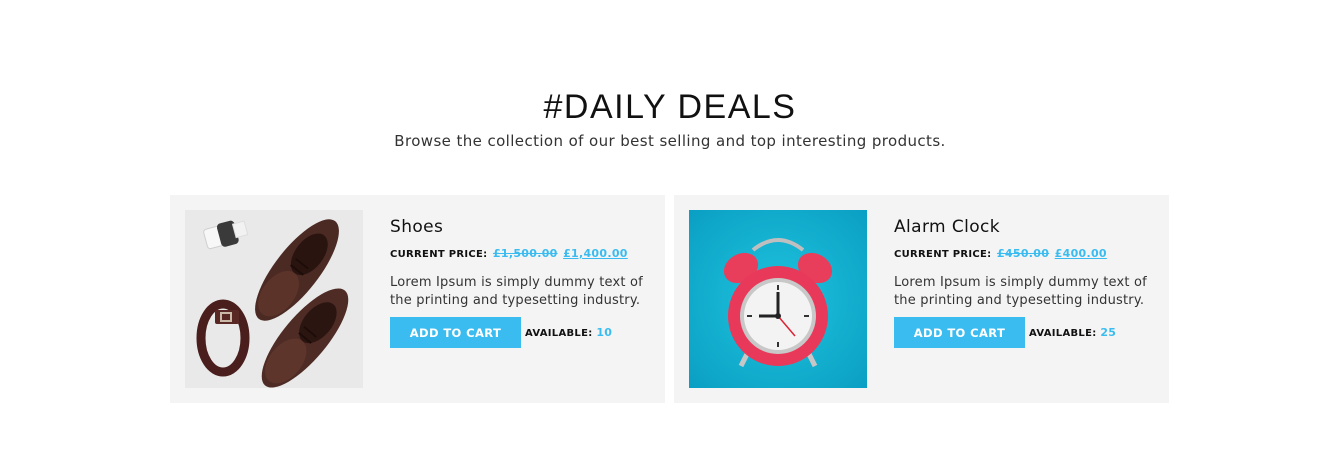 The image size is (1340, 453). I want to click on product-actions: ADD TO CART AVAILABLE: 25, so click(1024, 332).